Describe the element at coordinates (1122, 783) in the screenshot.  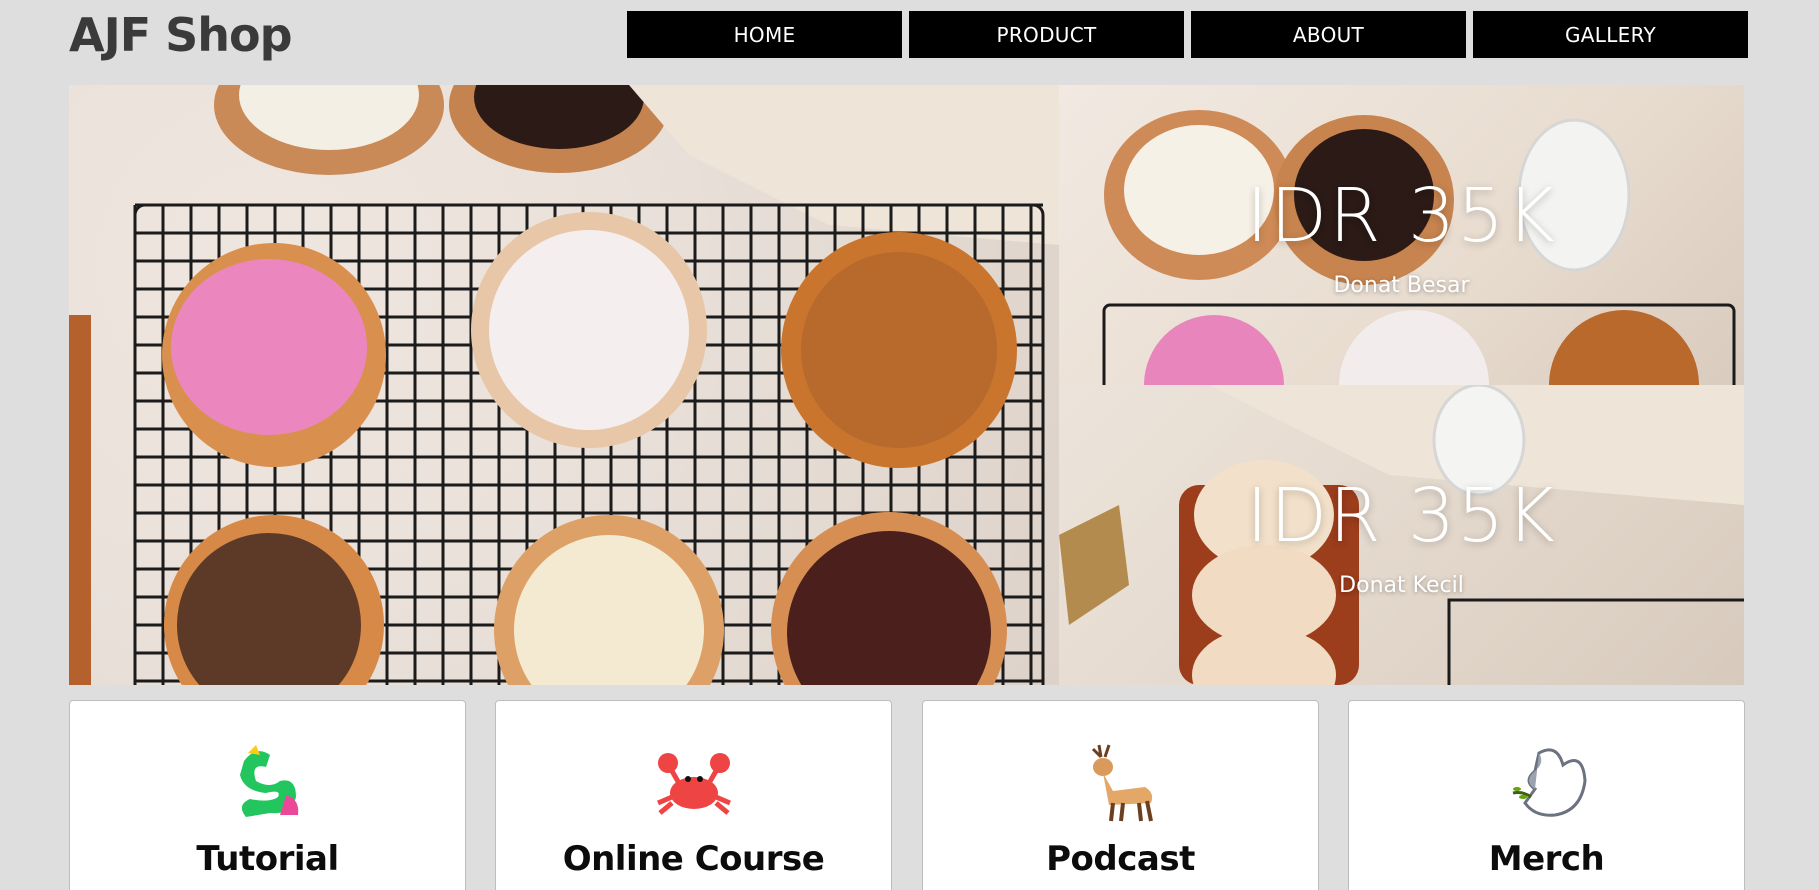
I see `deer-icon` at that location.